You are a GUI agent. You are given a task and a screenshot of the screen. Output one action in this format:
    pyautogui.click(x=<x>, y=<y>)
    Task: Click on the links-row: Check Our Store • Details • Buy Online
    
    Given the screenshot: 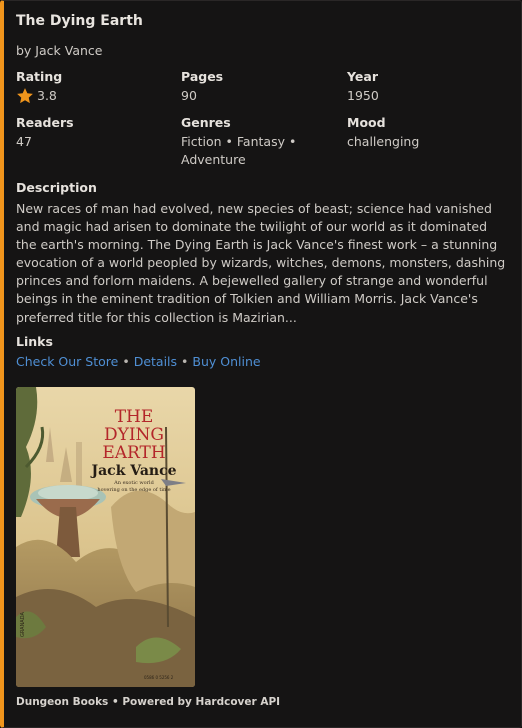 What is the action you would take?
    pyautogui.click(x=138, y=361)
    